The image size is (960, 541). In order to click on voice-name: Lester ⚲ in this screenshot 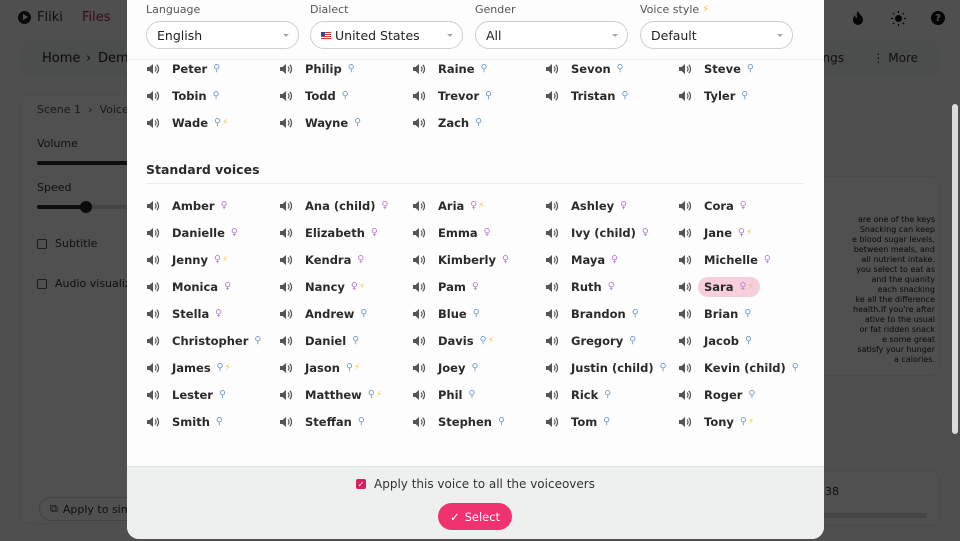, I will do `click(199, 395)`.